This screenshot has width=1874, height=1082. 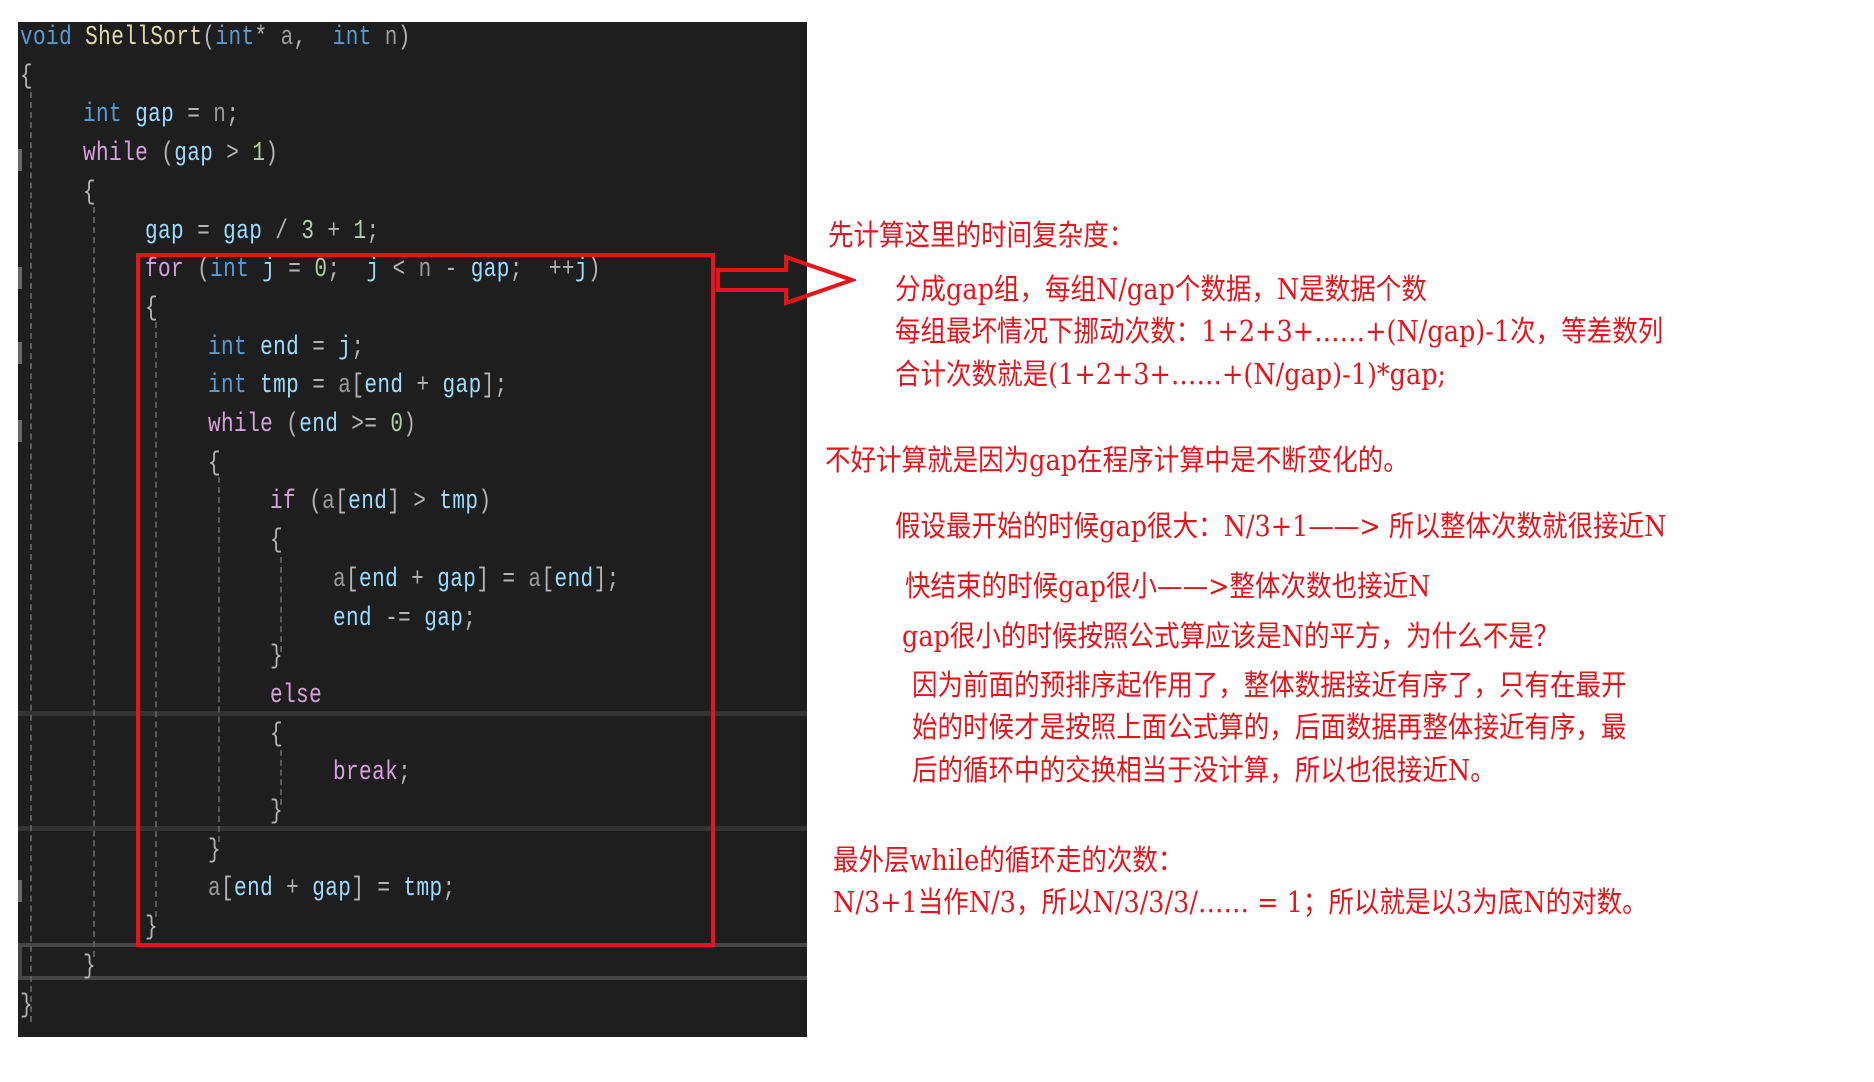 I want to click on annotation-detail: 每组最坏情况下挪动次数：1+2+3+……+(N/gap)-1次，等差数列, so click(x=1279, y=331).